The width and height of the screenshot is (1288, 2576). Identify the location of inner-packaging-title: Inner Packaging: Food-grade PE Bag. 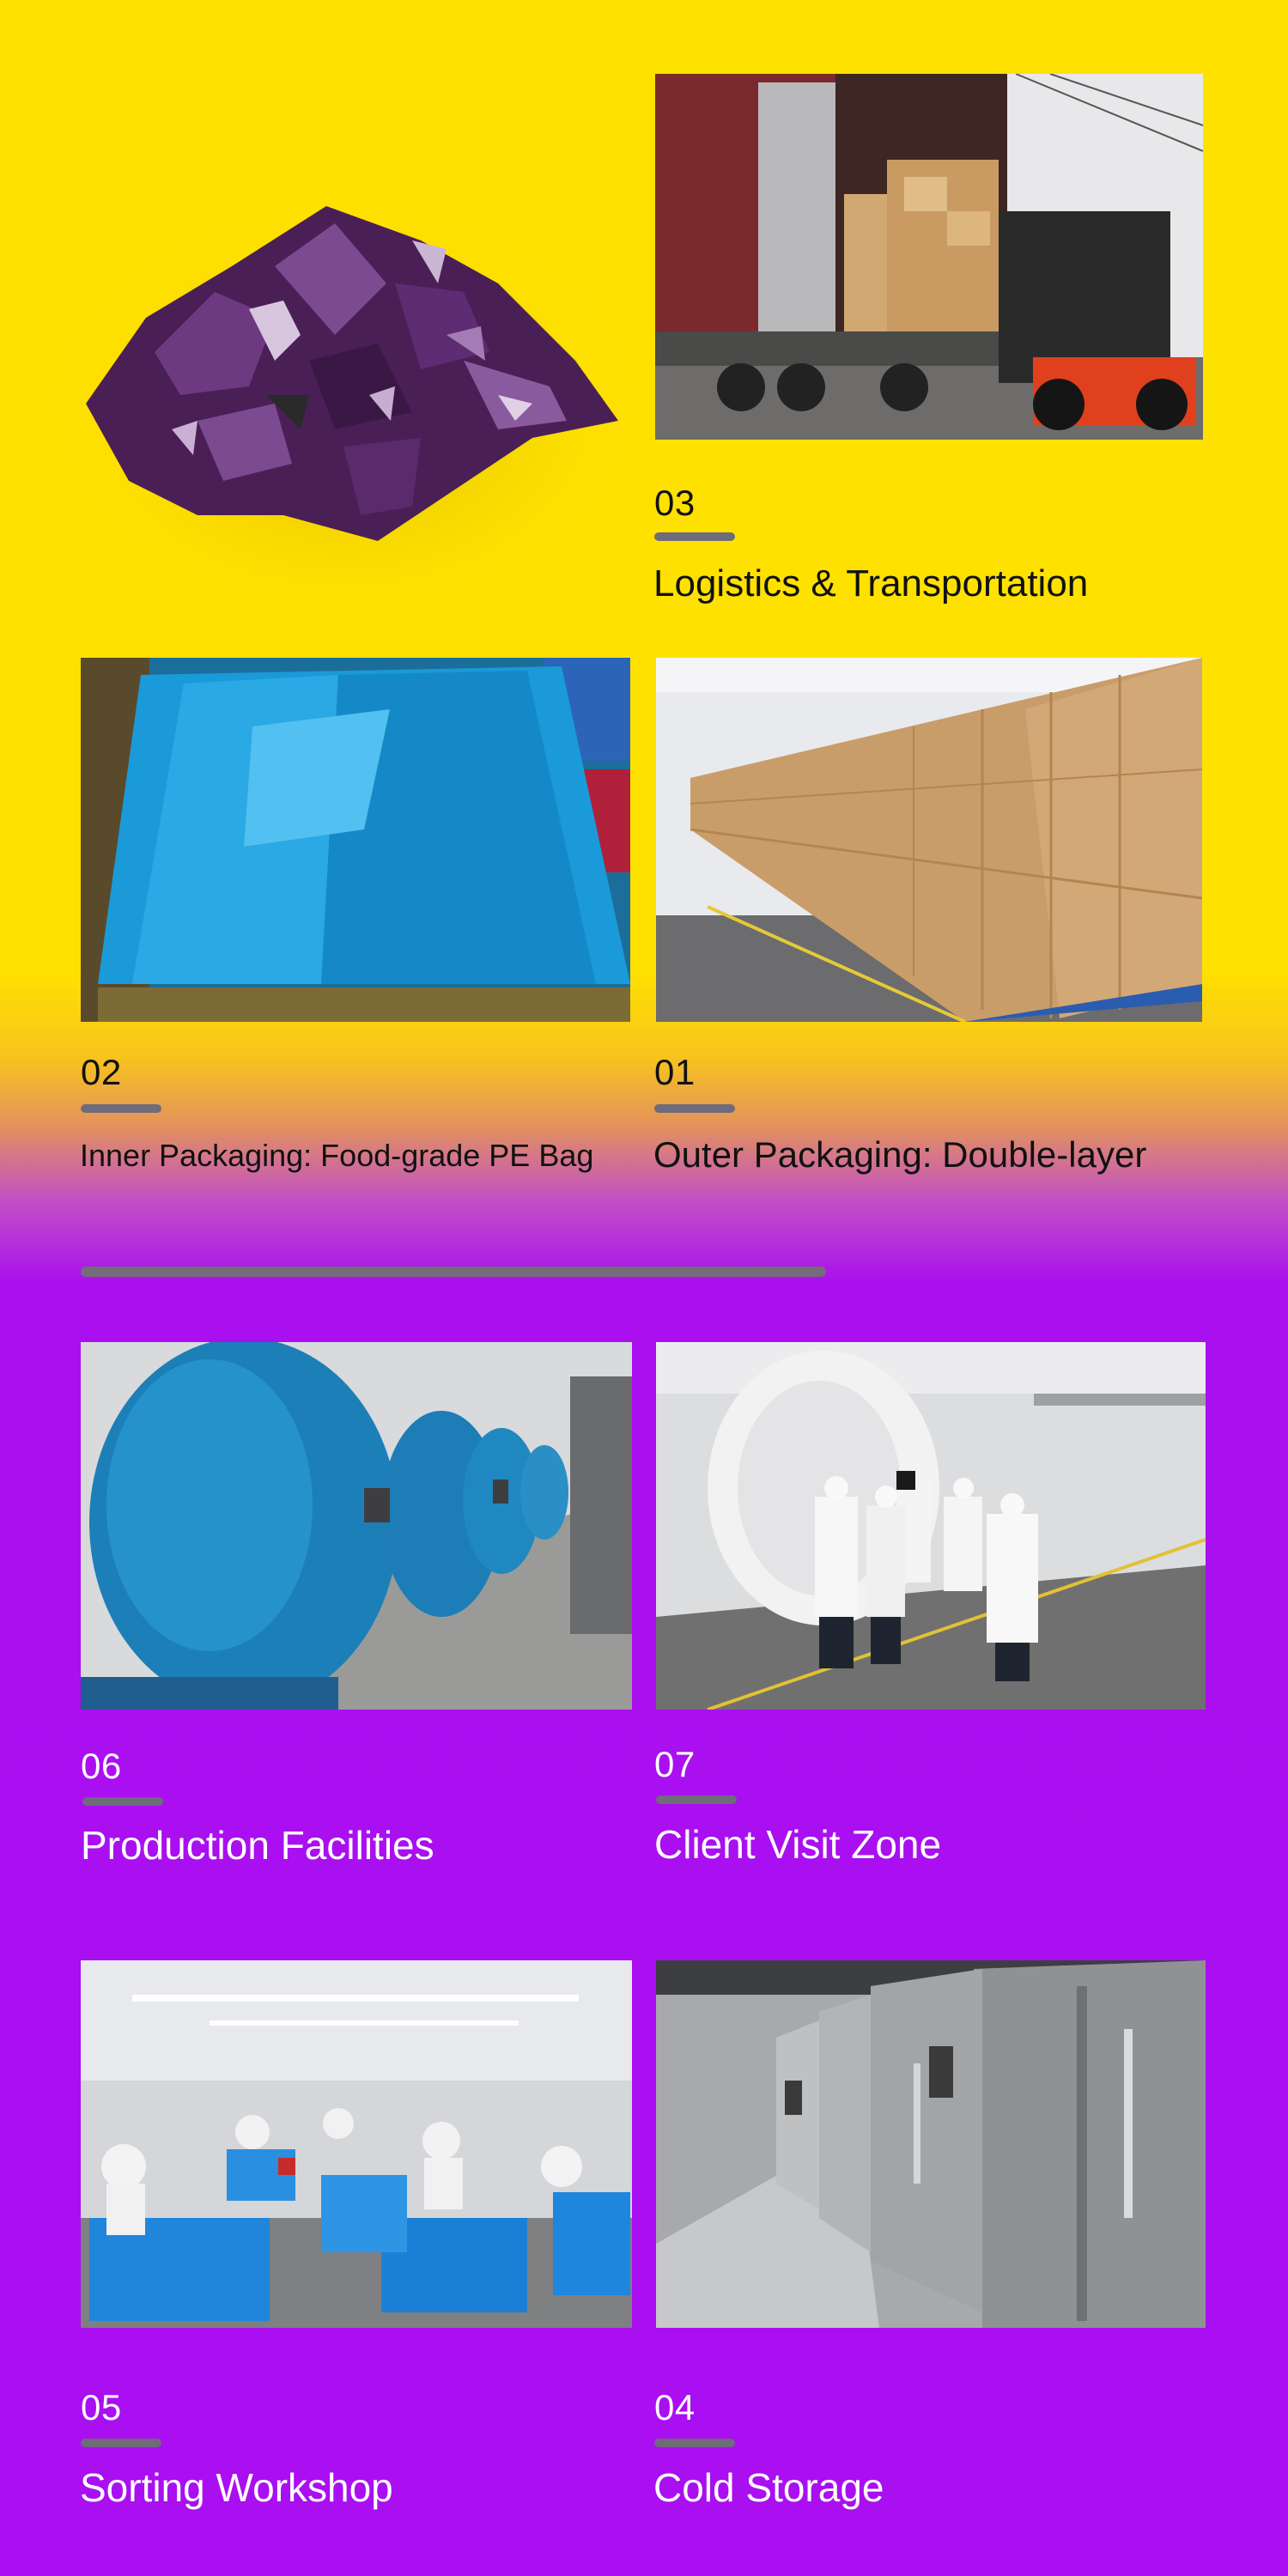
(337, 1155).